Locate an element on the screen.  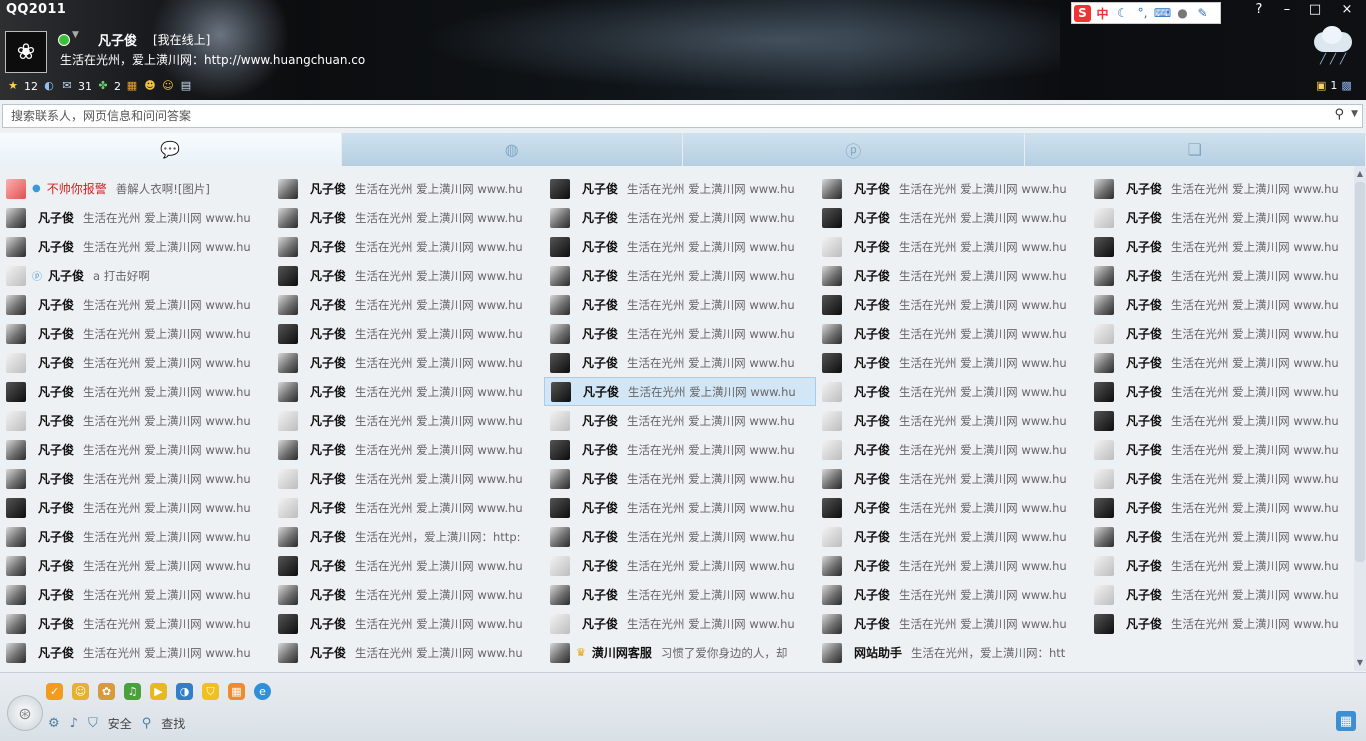
contact-row: 网站助手生活在光州，爱上潢川网：htt is located at coordinates (952, 652).